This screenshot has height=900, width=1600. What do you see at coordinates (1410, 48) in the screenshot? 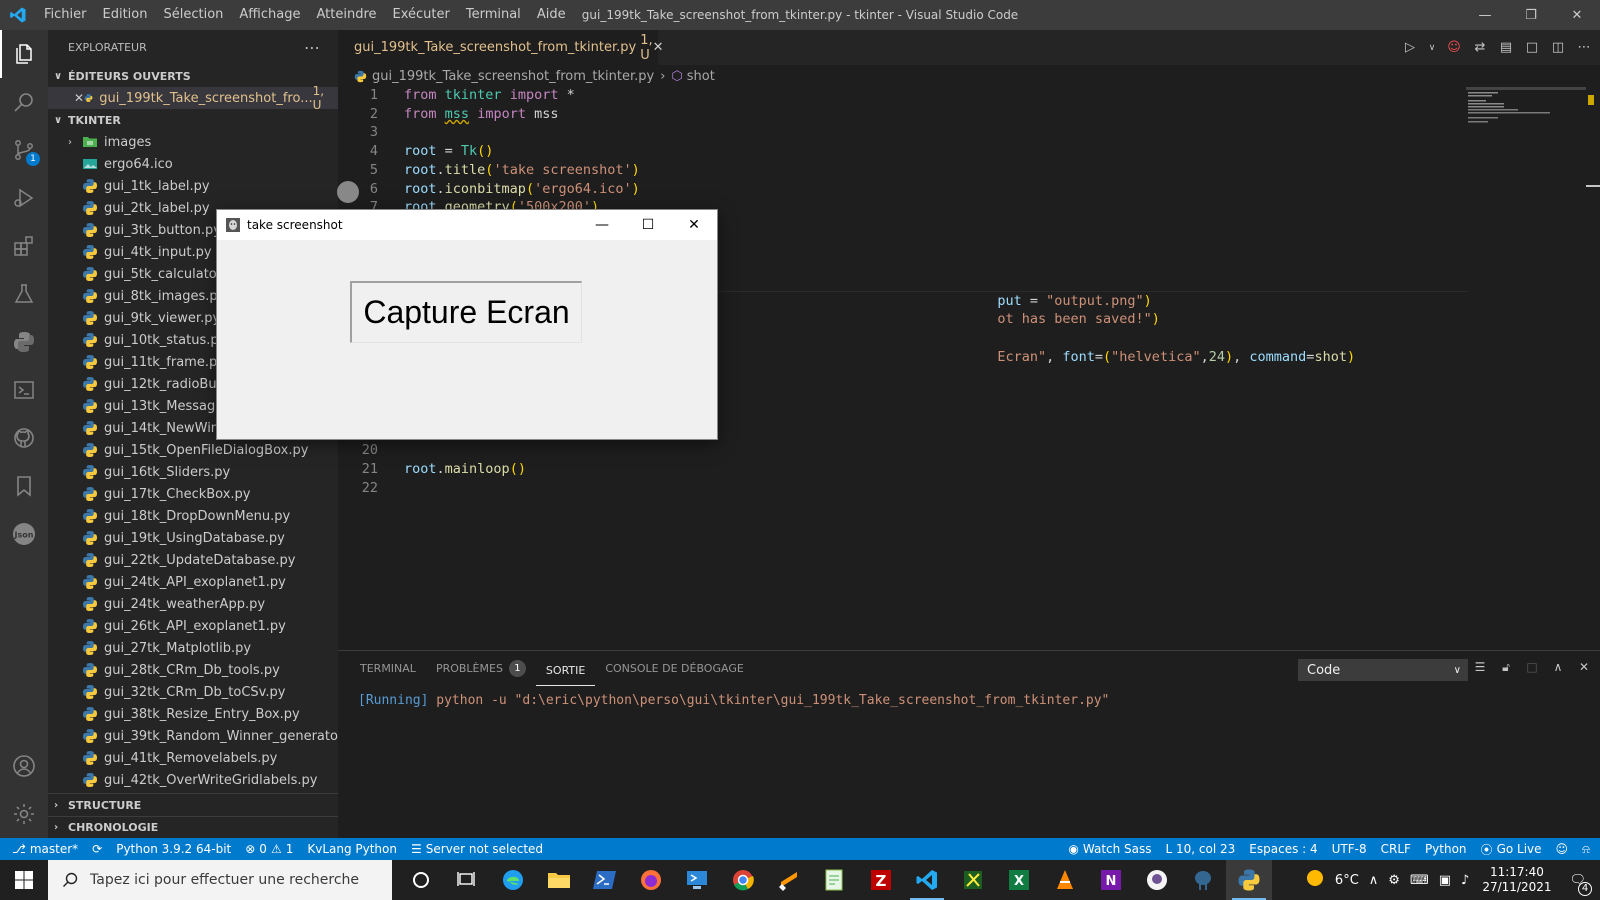
I see `run-python-icon: ▷` at bounding box center [1410, 48].